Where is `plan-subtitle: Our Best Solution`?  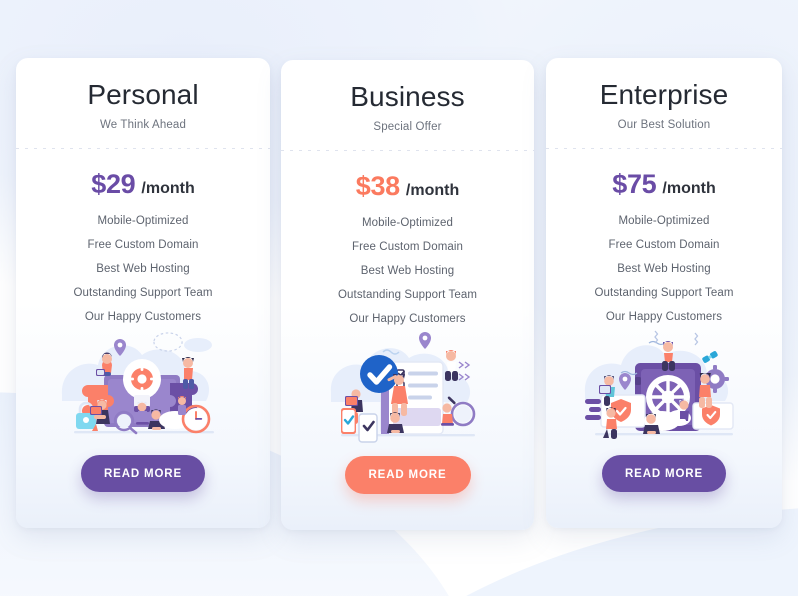
plan-subtitle: Our Best Solution is located at coordinates (664, 125).